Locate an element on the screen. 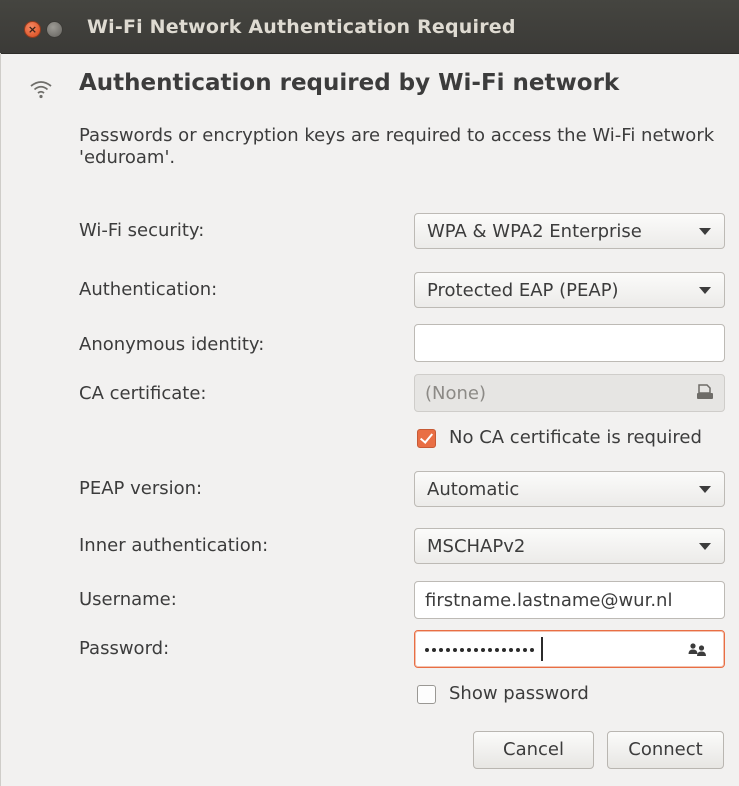 The height and width of the screenshot is (786, 739). show-password-label: Show password is located at coordinates (519, 693).